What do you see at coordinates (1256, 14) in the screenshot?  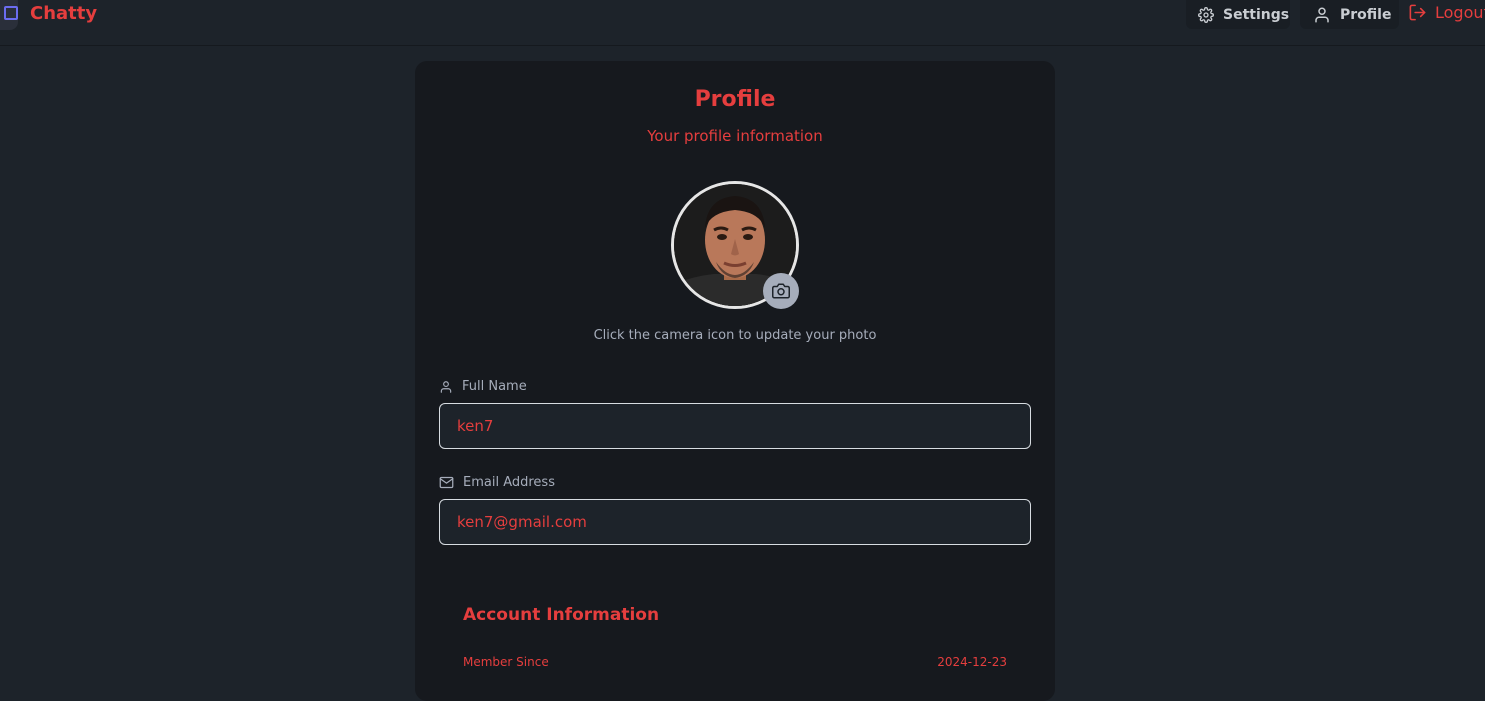 I see `settings-label: Settings` at bounding box center [1256, 14].